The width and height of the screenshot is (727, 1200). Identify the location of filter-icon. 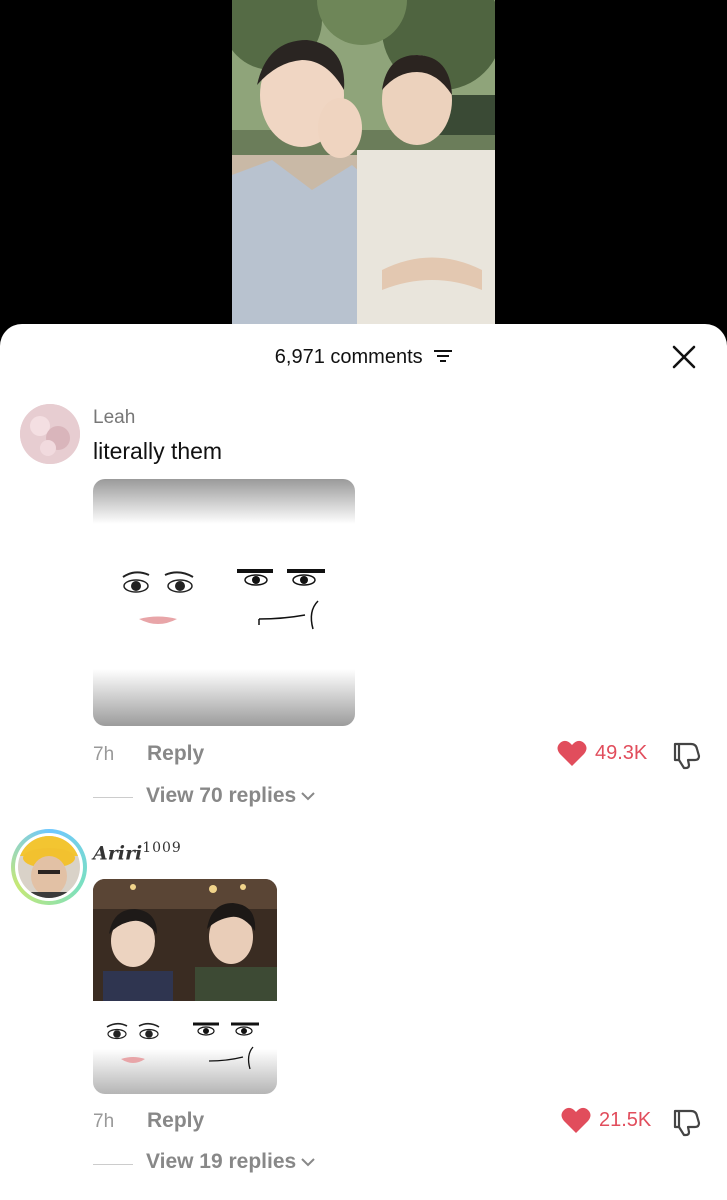
(443, 356).